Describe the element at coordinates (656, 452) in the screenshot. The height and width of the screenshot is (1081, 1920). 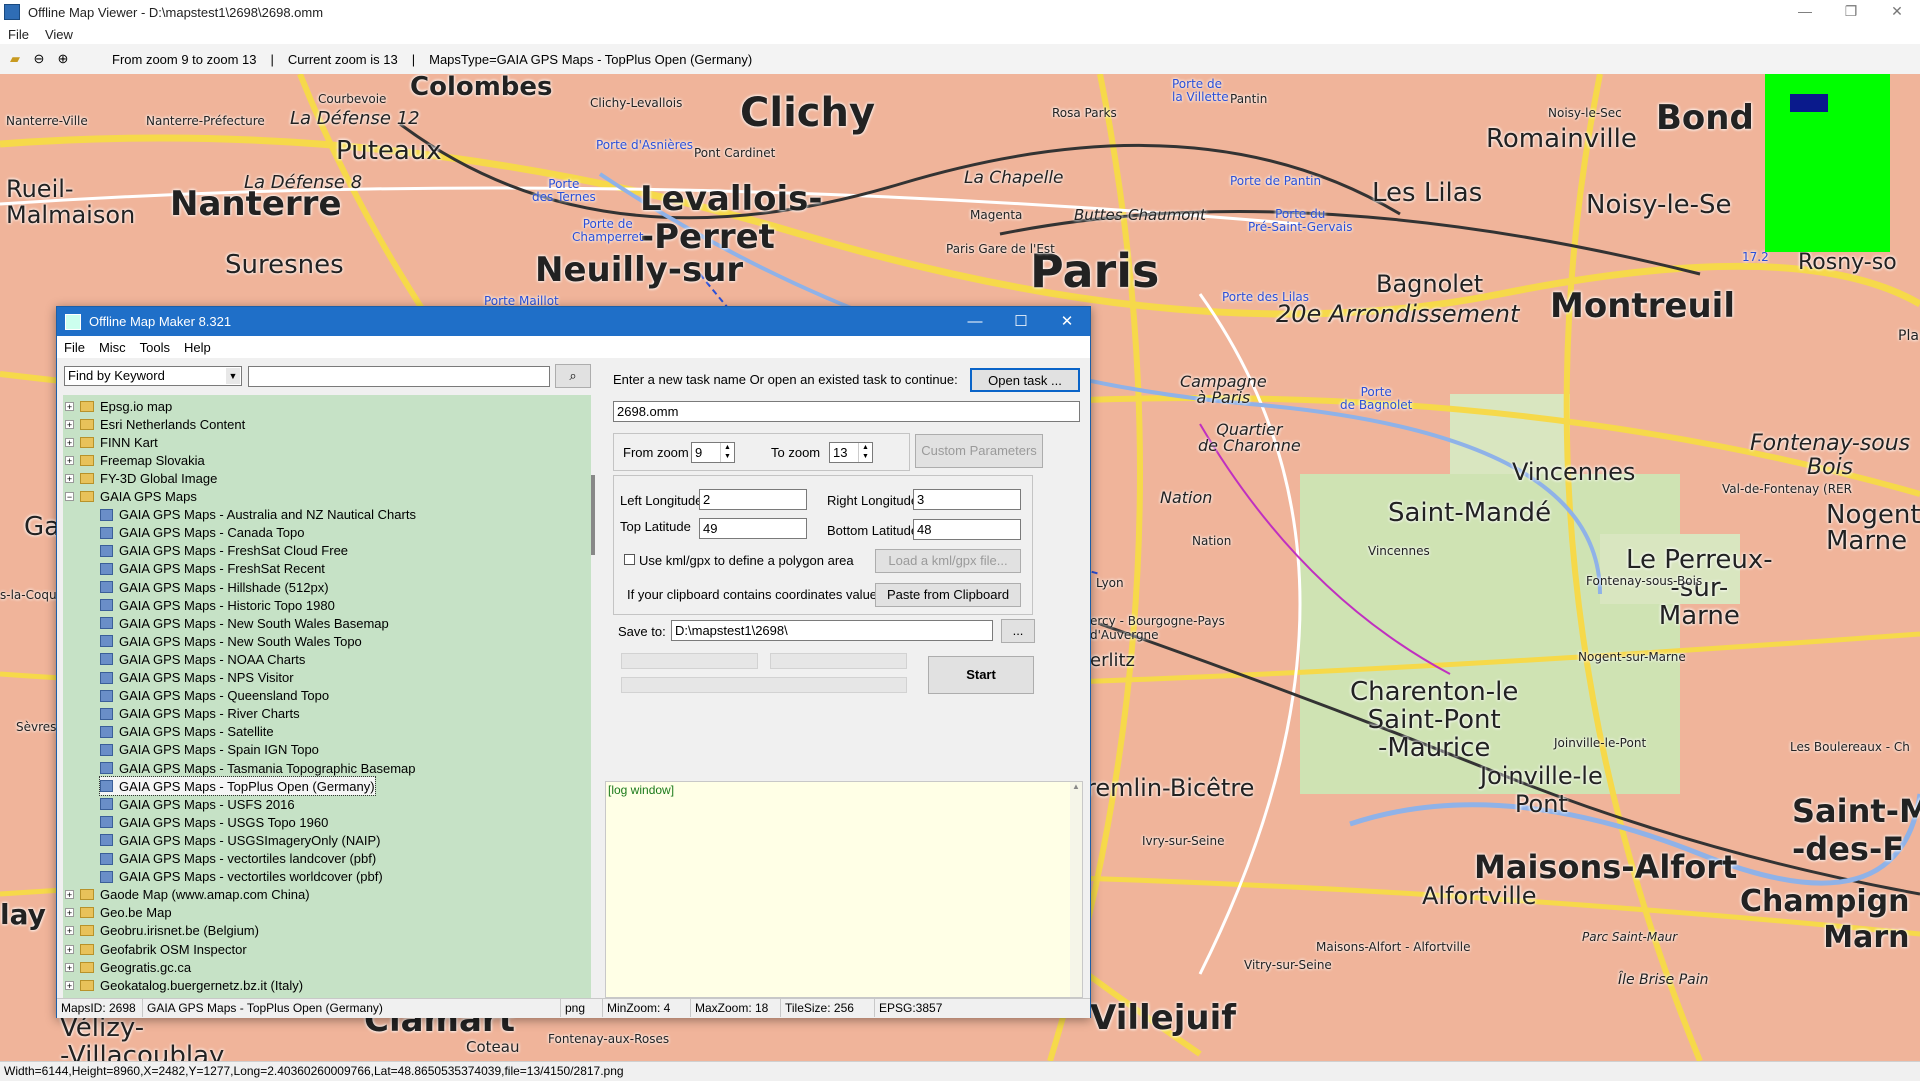
I see `from-zoom-label: From zoom` at that location.